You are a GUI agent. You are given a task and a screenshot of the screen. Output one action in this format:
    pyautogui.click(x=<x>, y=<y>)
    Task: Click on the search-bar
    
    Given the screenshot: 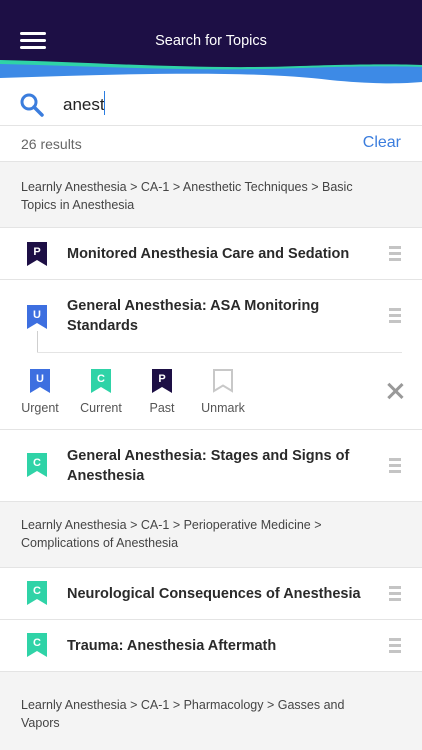 What is the action you would take?
    pyautogui.click(x=211, y=106)
    